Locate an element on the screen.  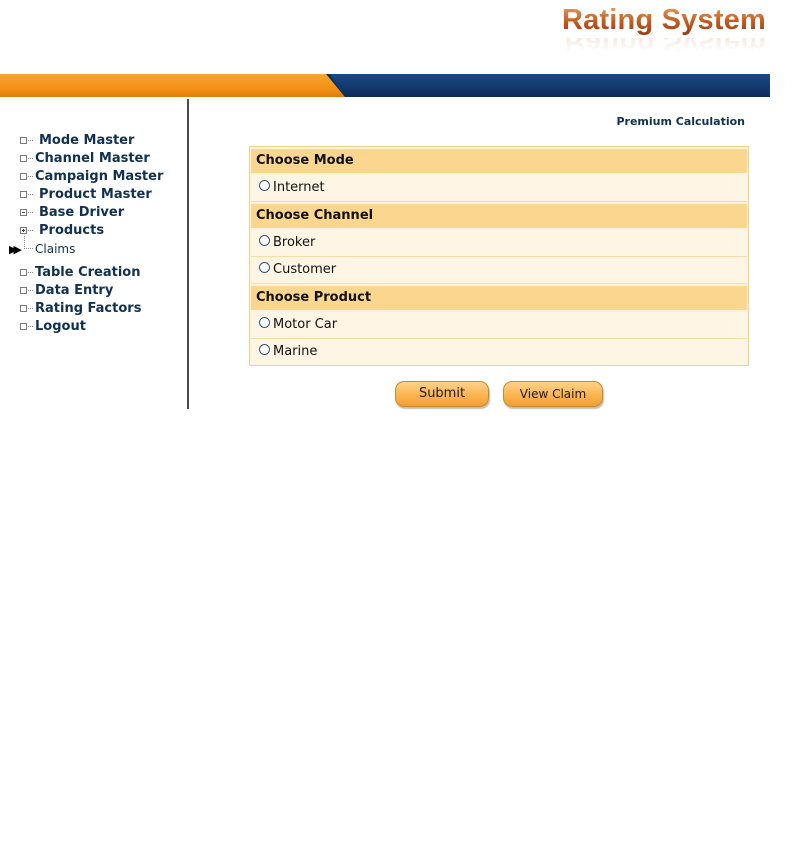
sidebar-item-campaign-master: Campaign Master is located at coordinates (93, 177).